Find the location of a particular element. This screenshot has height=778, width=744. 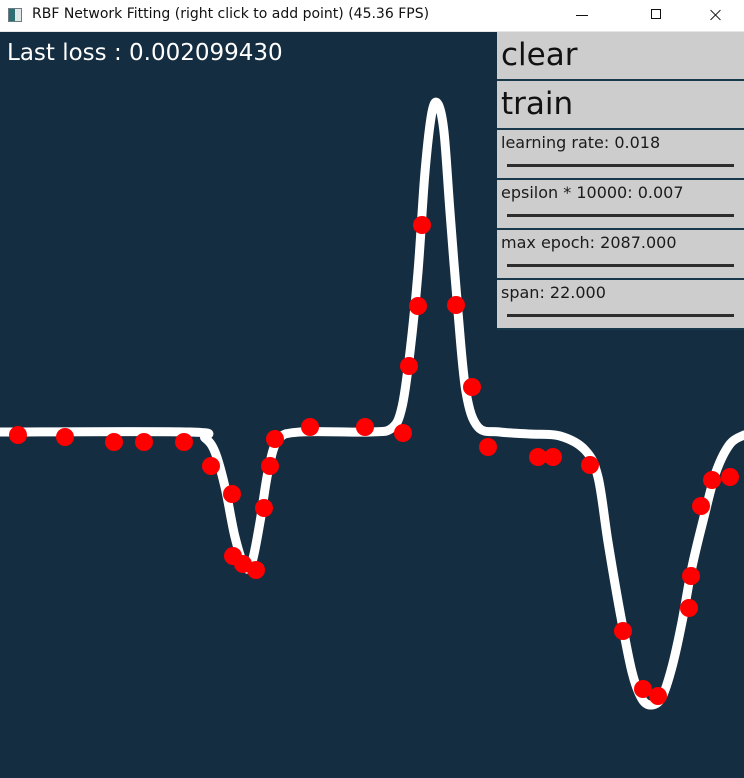

span-slider: span: 22.000 is located at coordinates (620, 305).